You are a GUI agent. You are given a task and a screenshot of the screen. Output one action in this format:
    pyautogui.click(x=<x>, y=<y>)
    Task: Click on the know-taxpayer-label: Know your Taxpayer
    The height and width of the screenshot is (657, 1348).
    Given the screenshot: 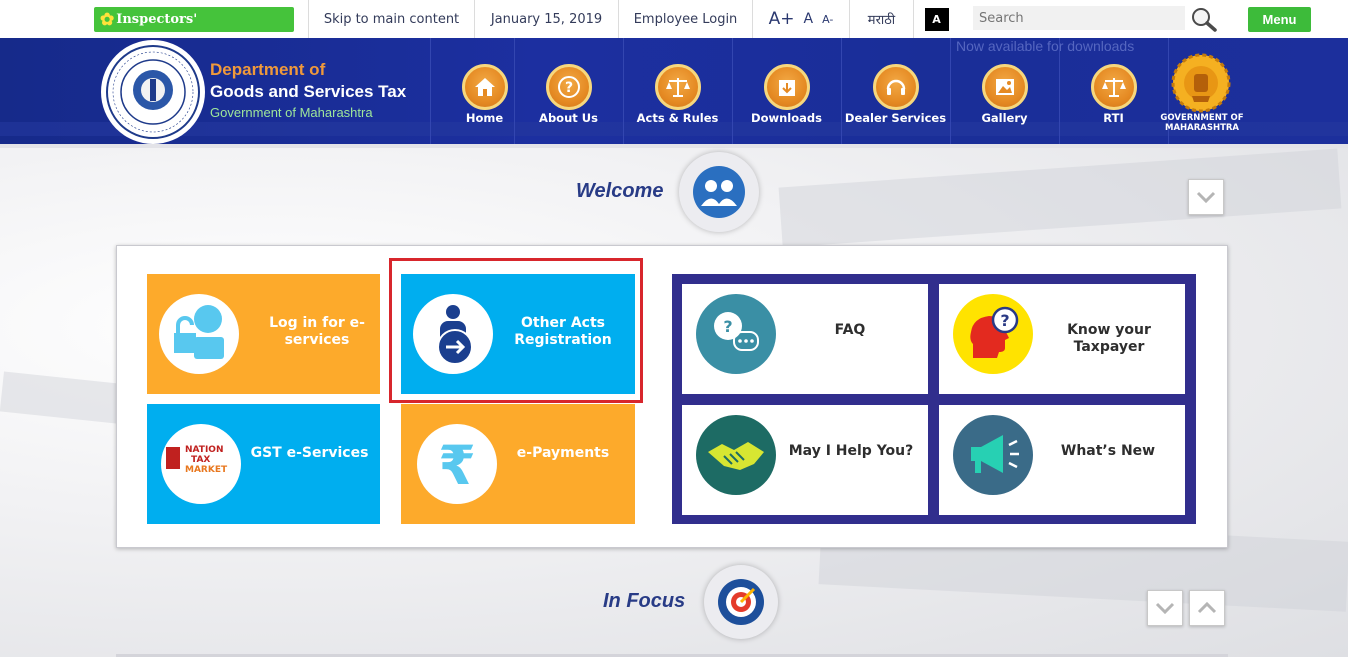 What is the action you would take?
    pyautogui.click(x=1109, y=338)
    